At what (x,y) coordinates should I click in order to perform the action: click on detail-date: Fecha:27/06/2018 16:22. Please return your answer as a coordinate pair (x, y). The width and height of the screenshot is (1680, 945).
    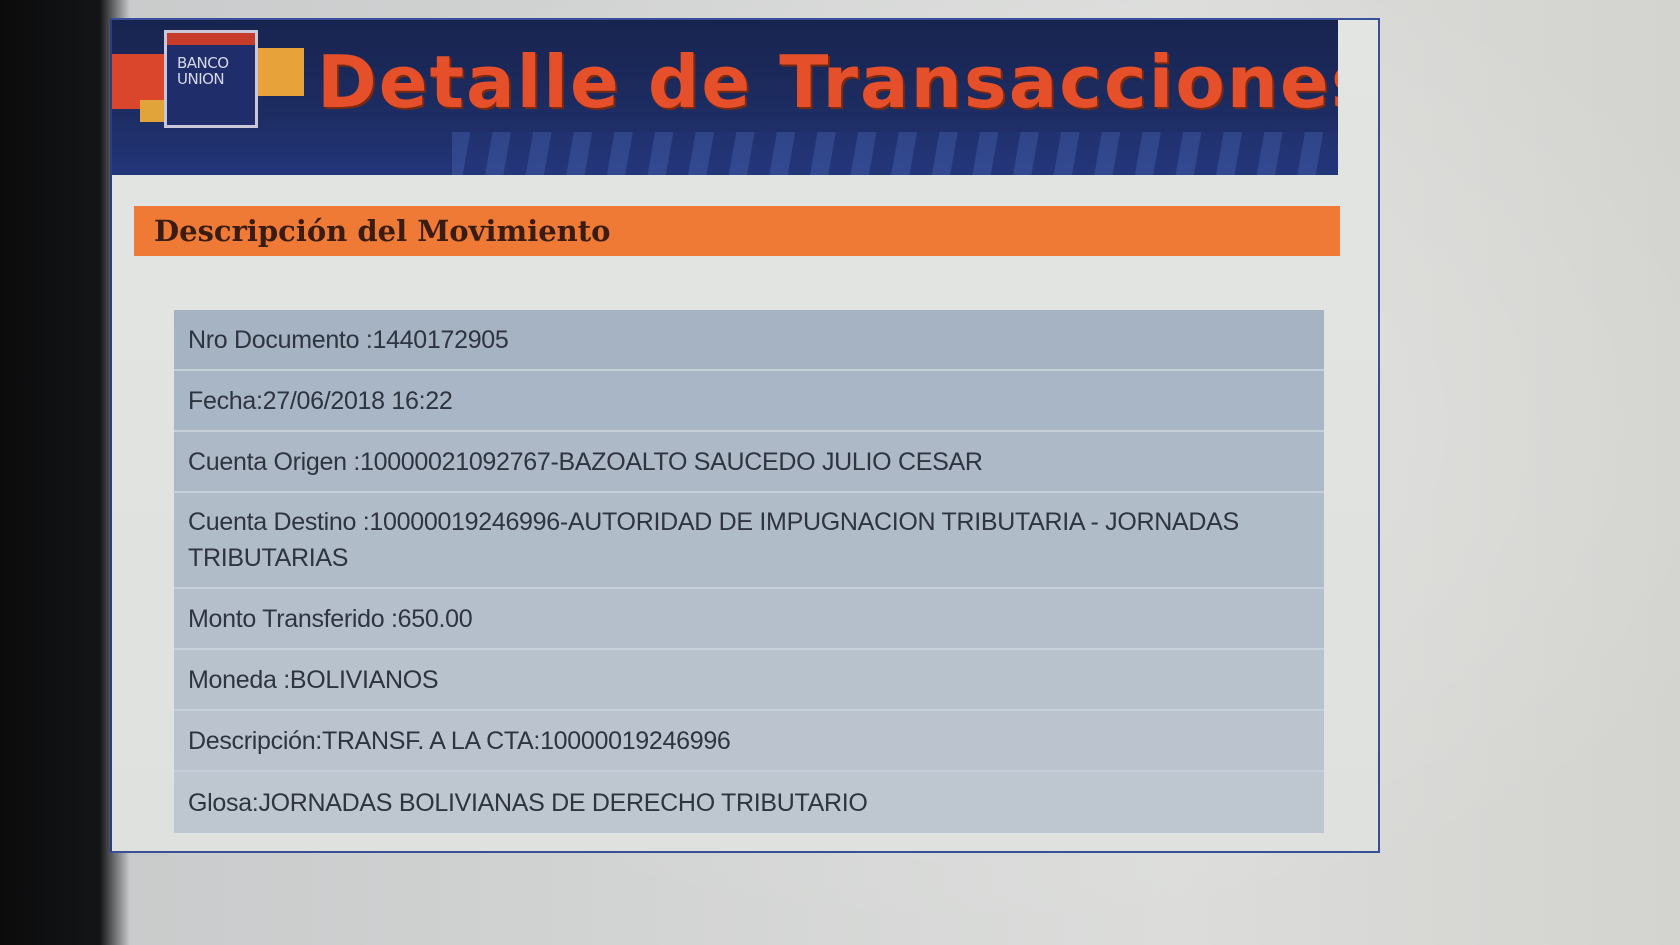
    Looking at the image, I should click on (749, 401).